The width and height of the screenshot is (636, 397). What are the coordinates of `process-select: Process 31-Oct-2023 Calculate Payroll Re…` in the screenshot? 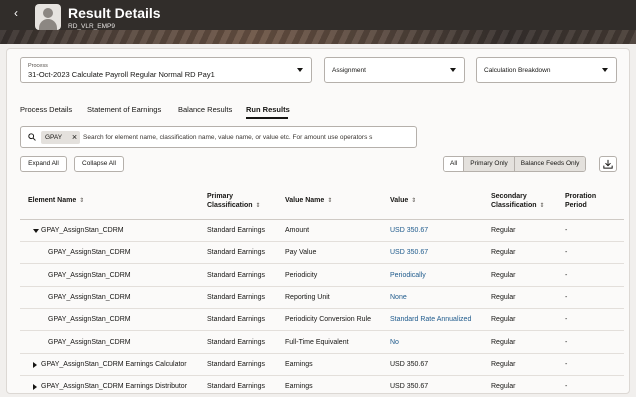 It's located at (166, 70).